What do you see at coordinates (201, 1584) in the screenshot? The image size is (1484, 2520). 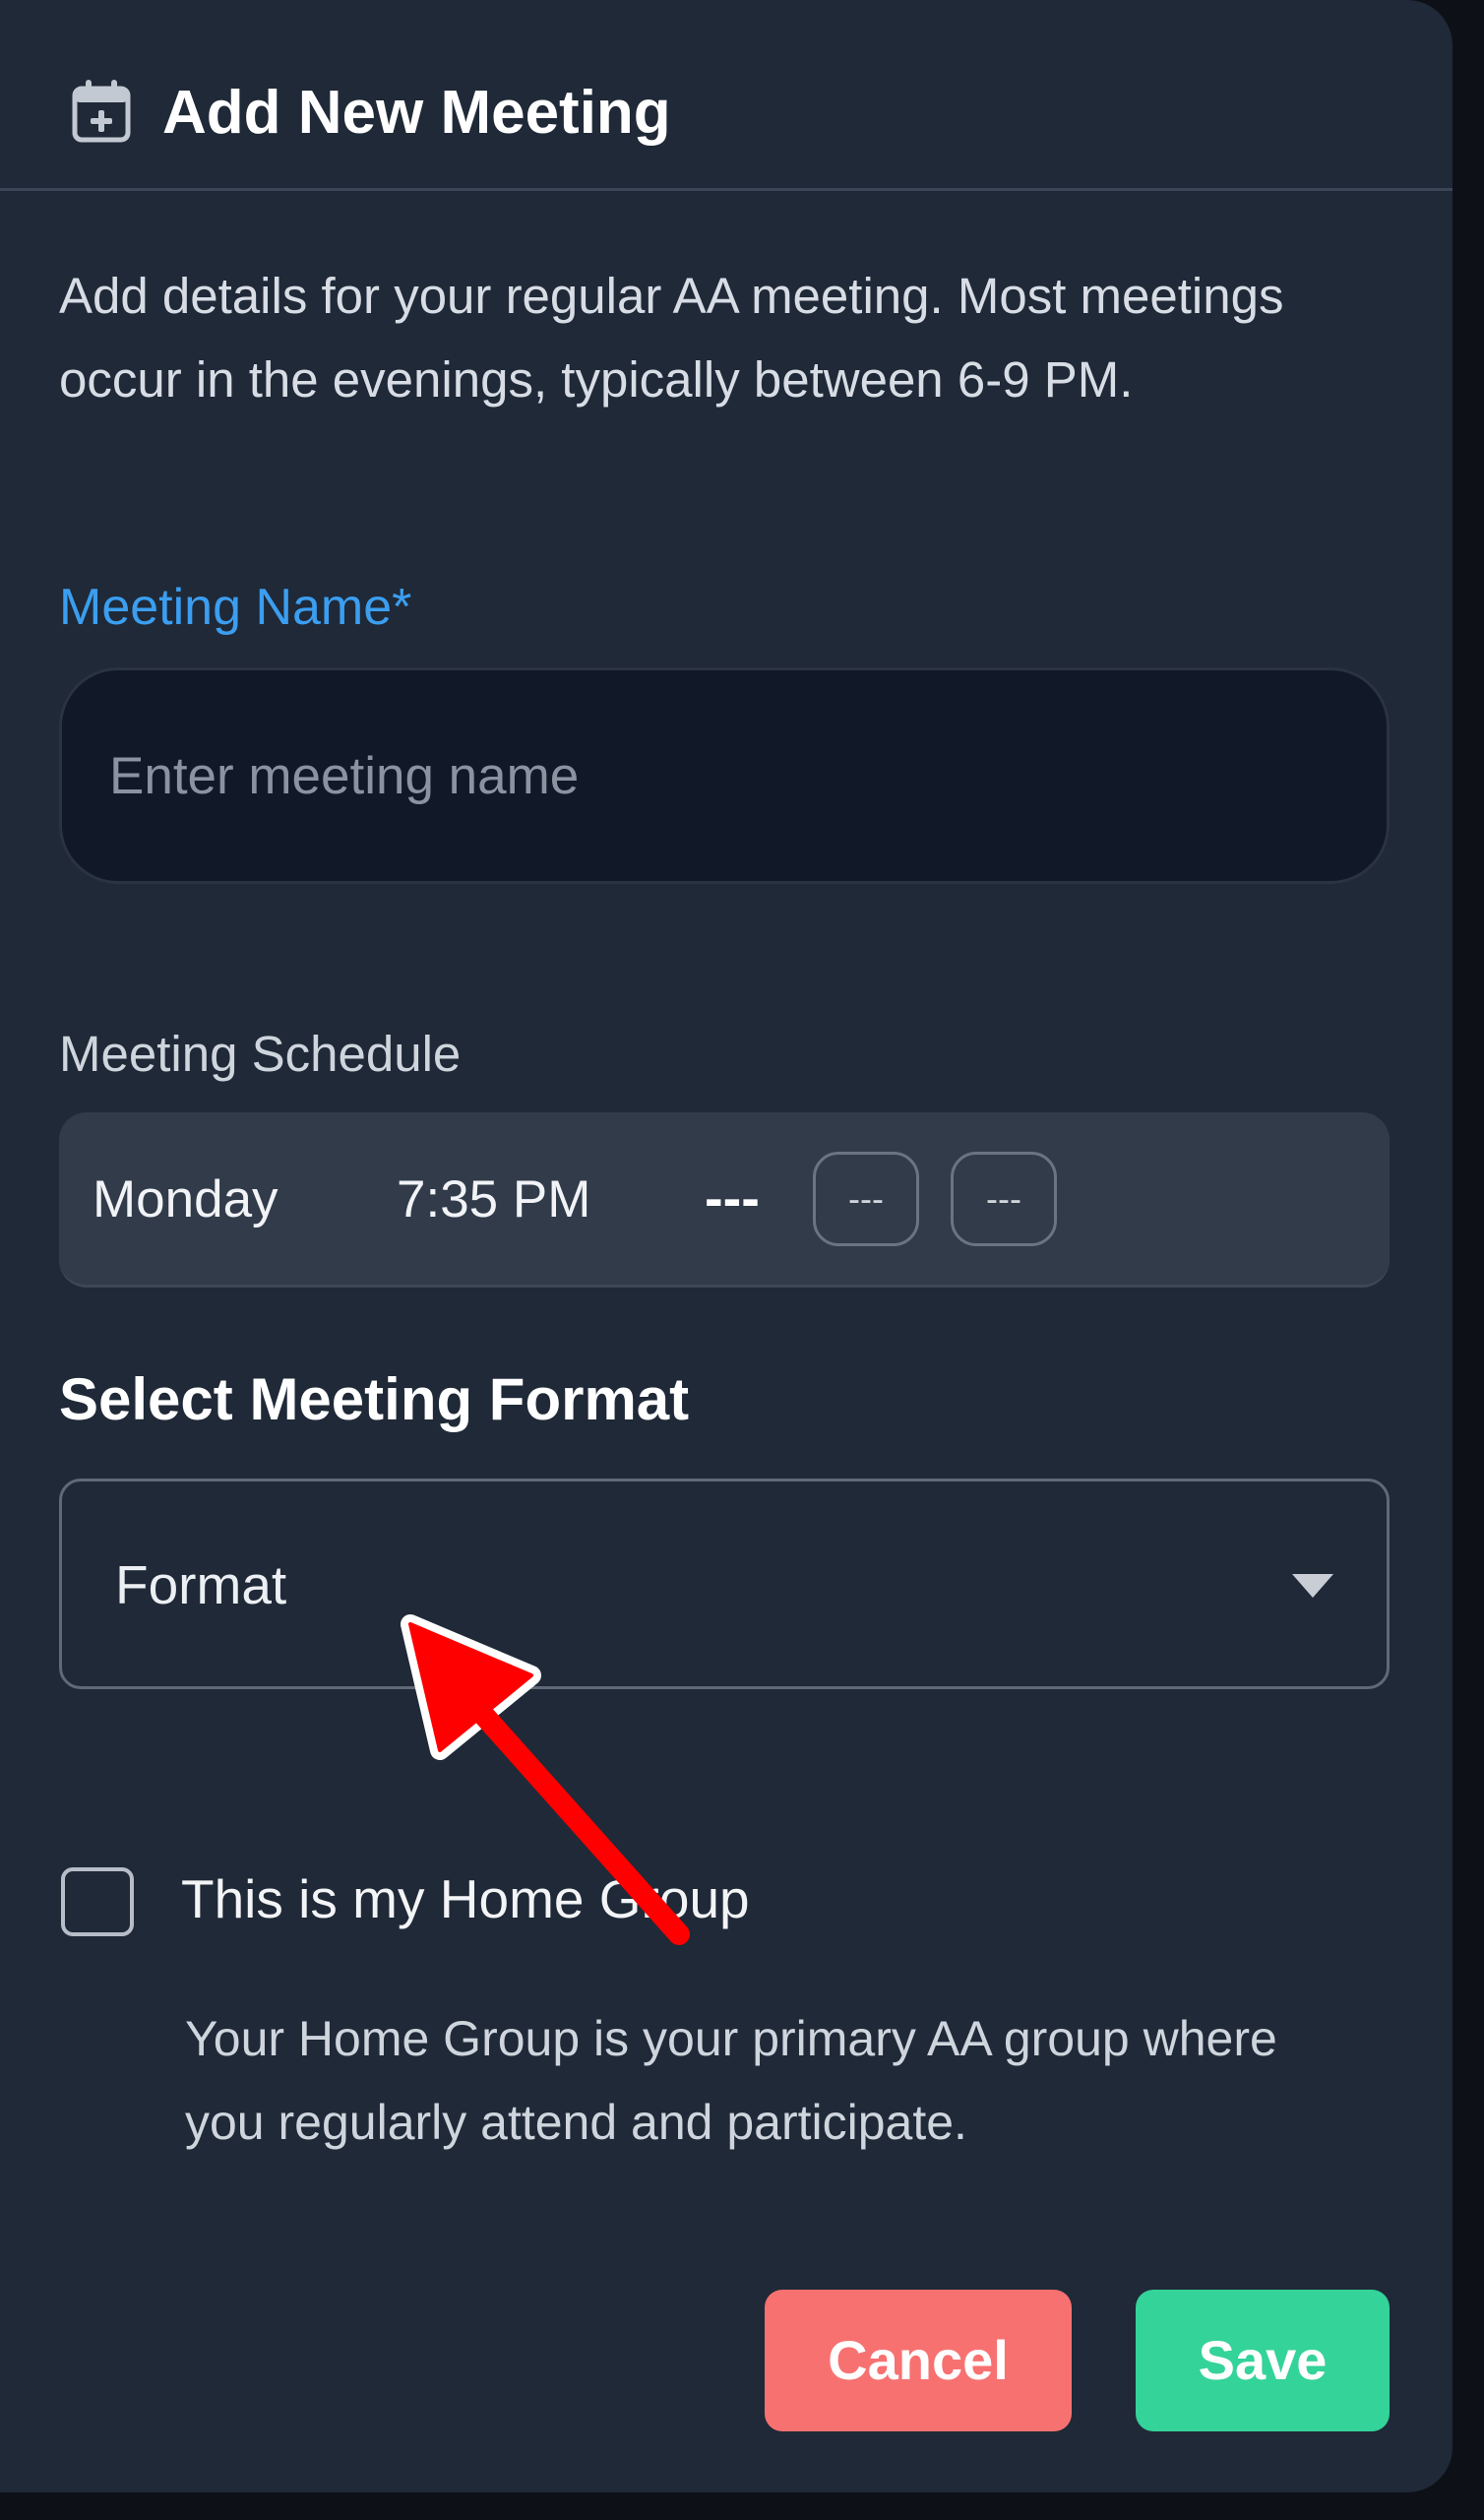 I see `format-selected-value: Format` at bounding box center [201, 1584].